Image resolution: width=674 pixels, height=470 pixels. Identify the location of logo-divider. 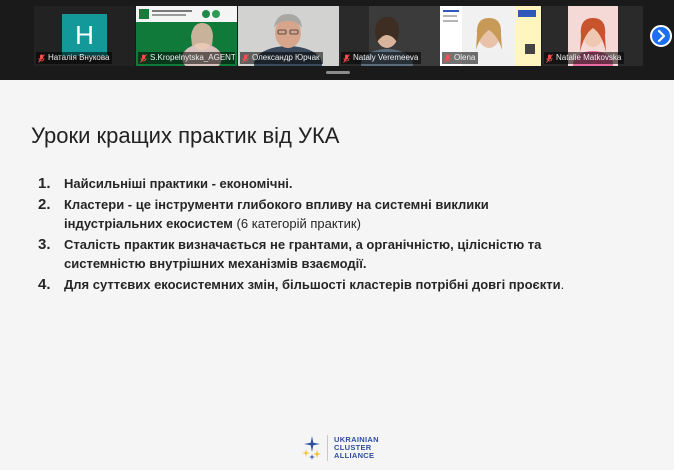
(327, 448).